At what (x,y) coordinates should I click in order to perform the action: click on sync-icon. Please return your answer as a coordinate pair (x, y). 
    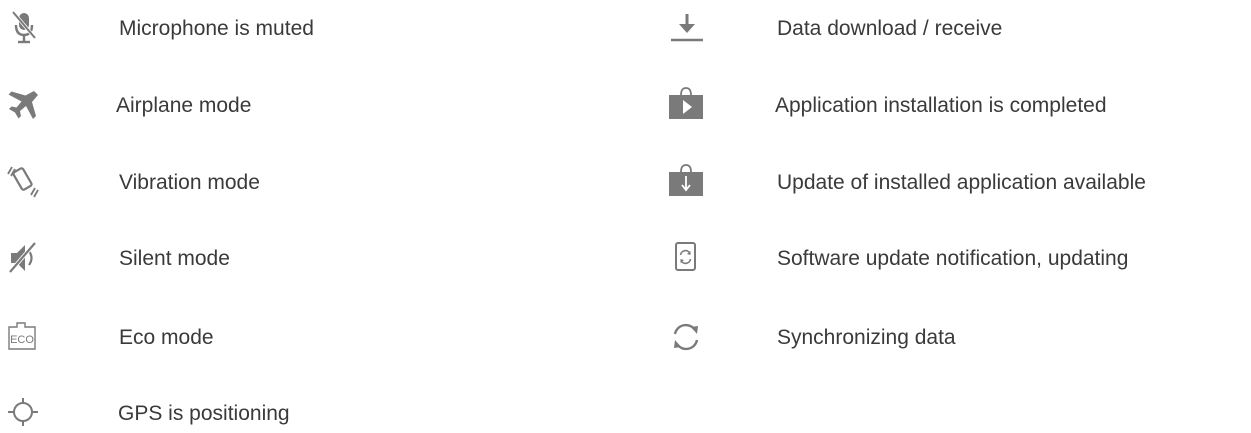
    Looking at the image, I should click on (686, 337).